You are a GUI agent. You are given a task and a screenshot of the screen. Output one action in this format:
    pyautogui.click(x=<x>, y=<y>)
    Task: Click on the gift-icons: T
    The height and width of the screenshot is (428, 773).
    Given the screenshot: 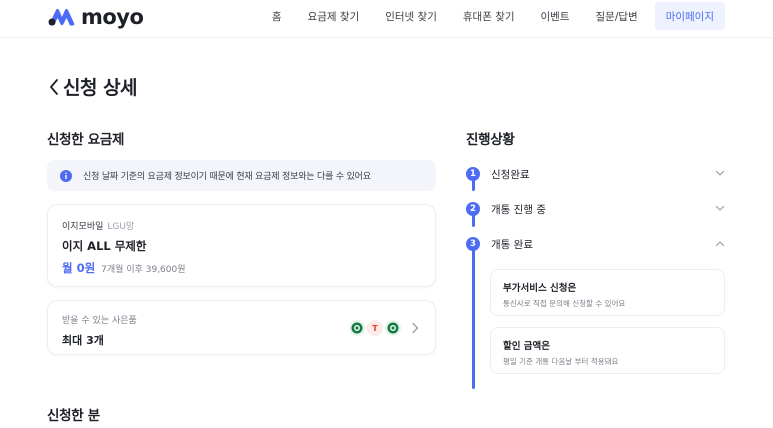 What is the action you would take?
    pyautogui.click(x=375, y=328)
    